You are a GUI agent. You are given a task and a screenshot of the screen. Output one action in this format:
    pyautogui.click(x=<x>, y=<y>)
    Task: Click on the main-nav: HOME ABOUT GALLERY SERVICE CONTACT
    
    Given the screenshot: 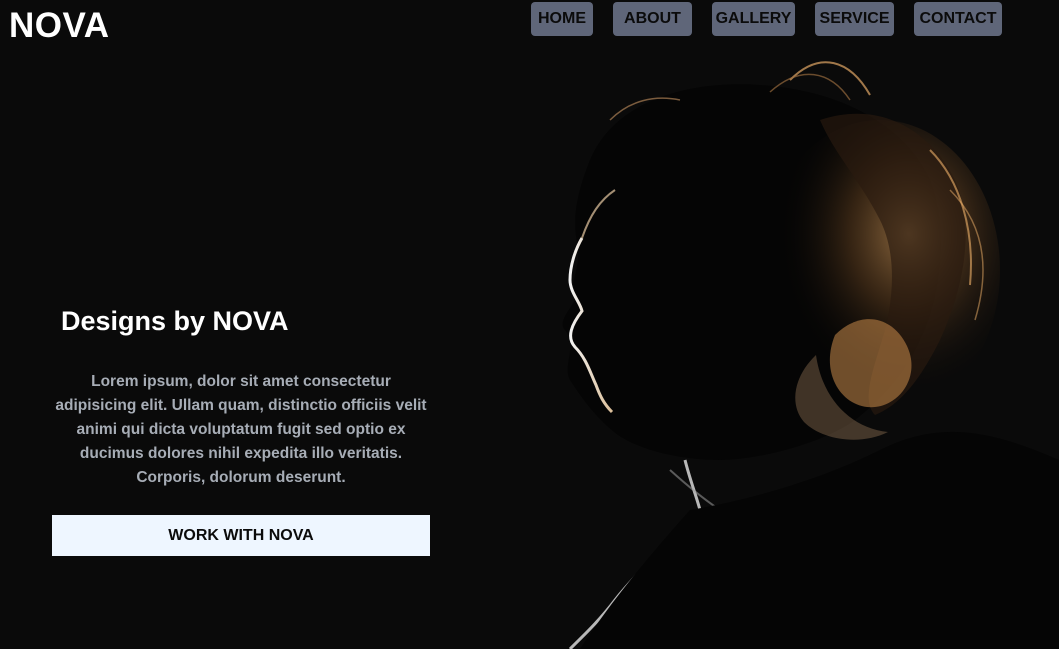 What is the action you would take?
    pyautogui.click(x=776, y=19)
    